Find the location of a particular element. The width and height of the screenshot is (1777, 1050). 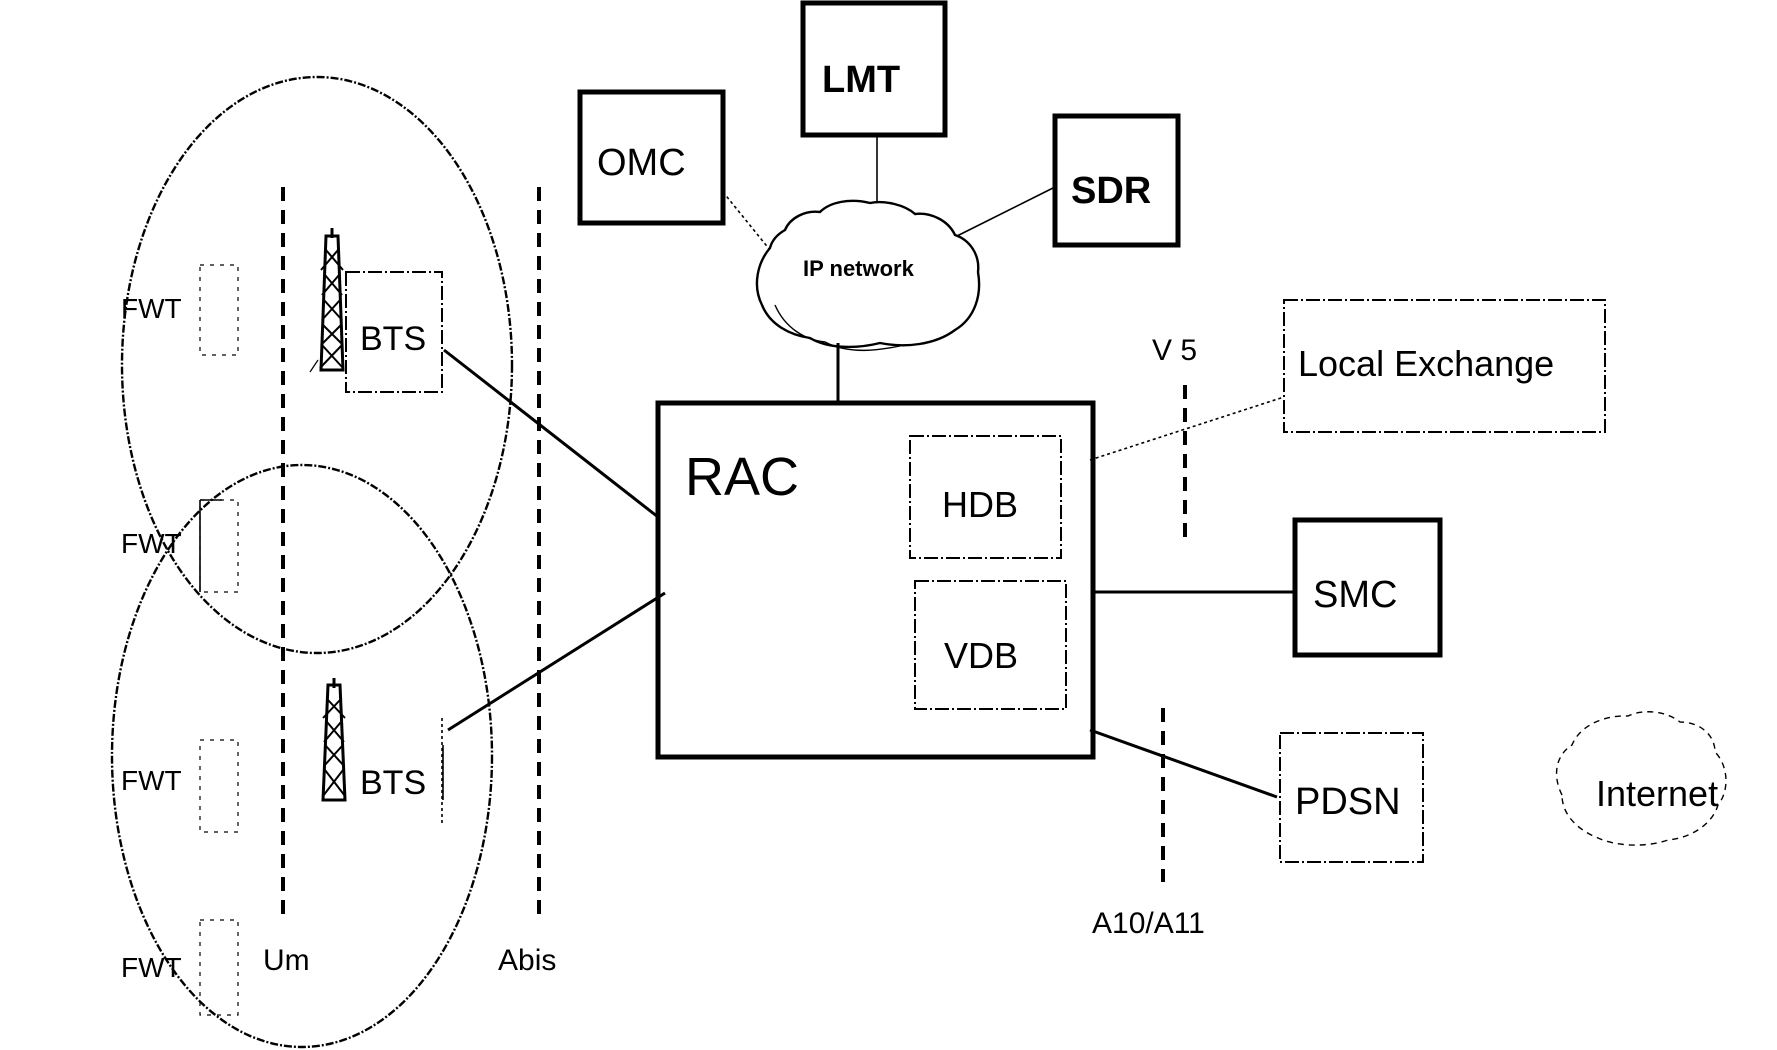

lmt-node: LMT is located at coordinates (874, 69).